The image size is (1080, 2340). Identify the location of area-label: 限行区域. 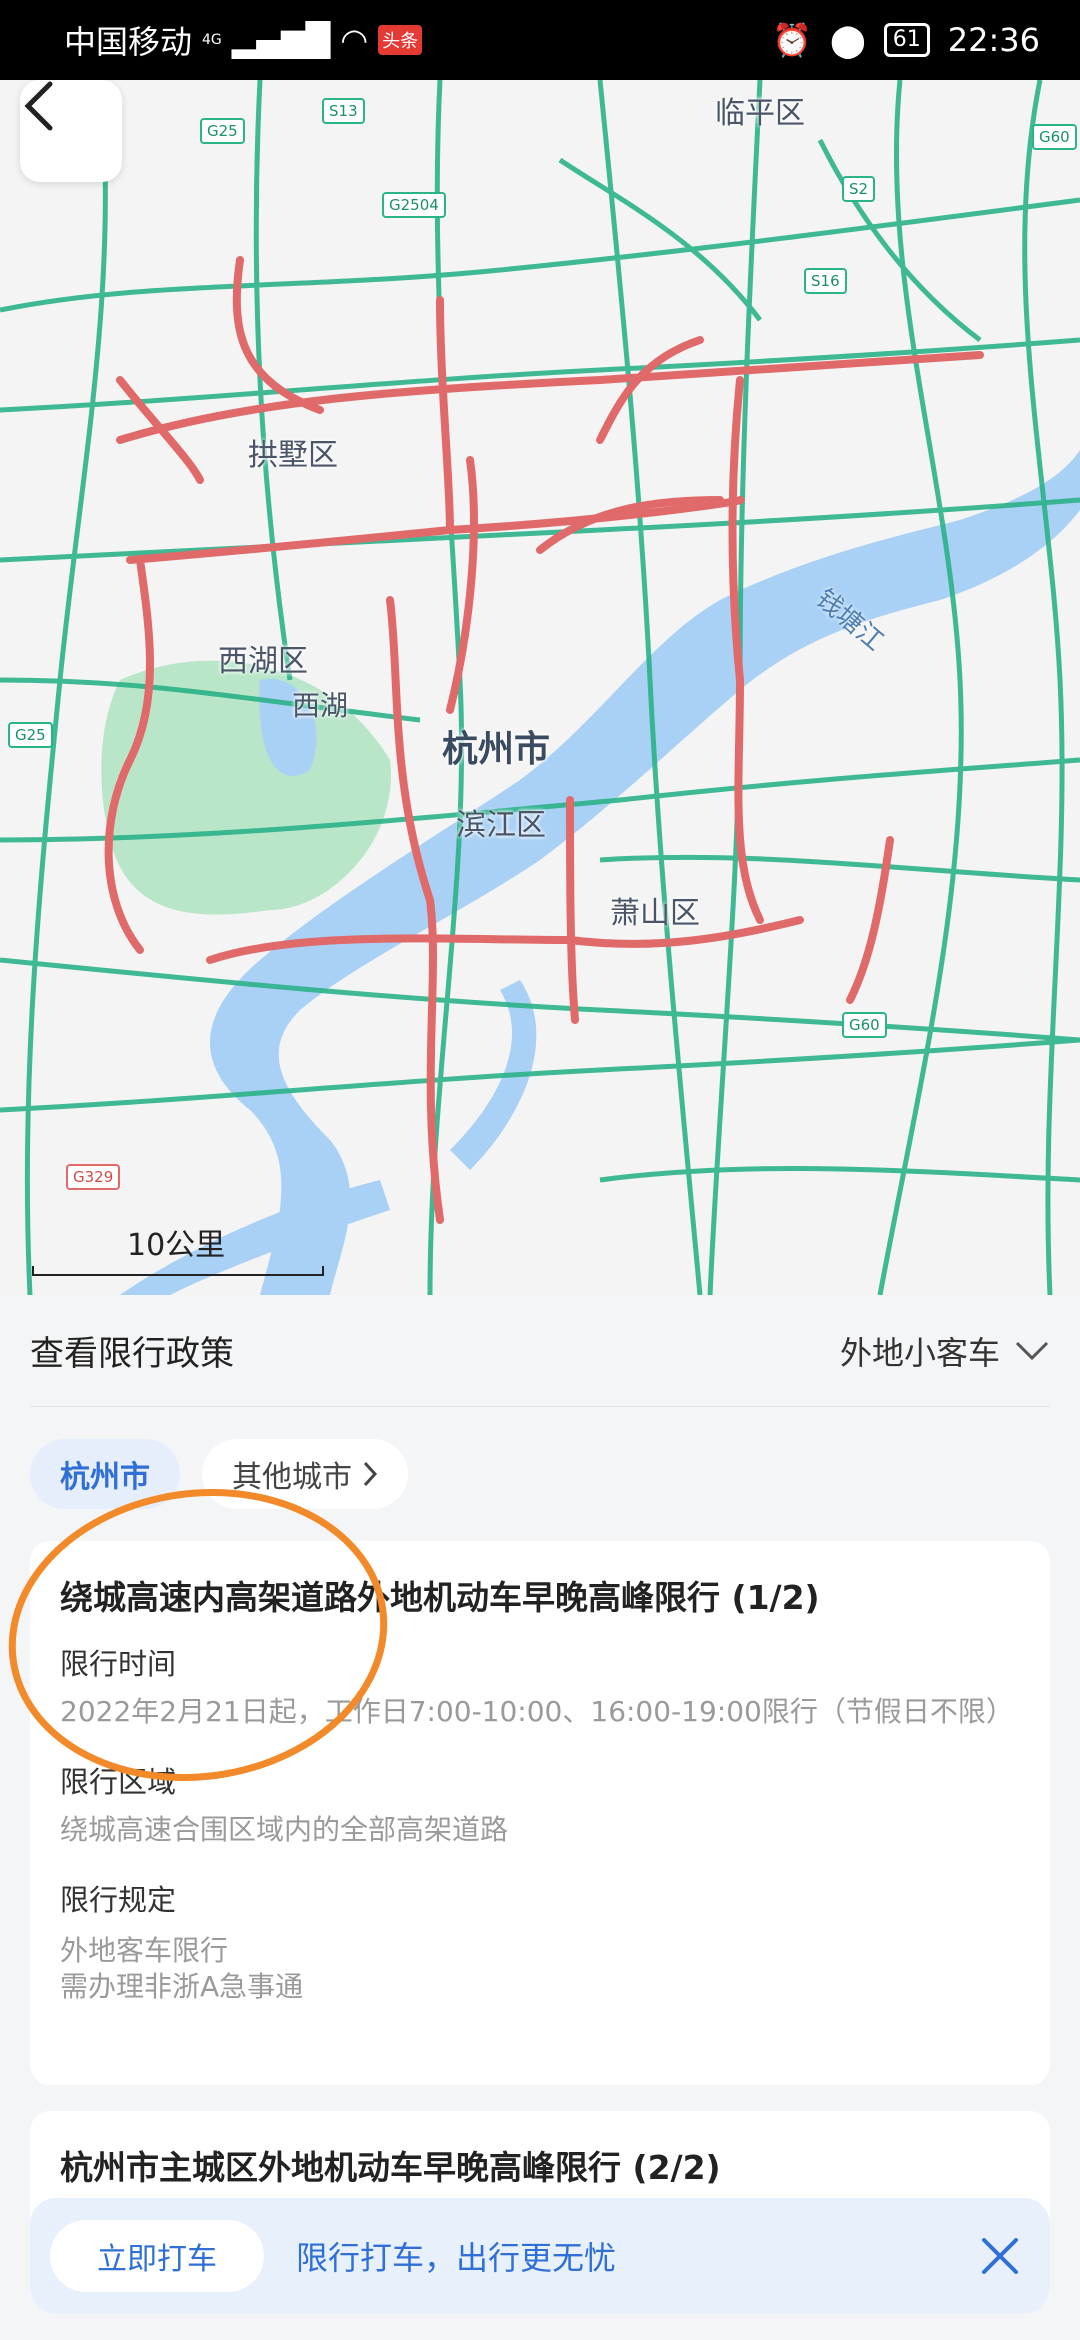
(118, 1782).